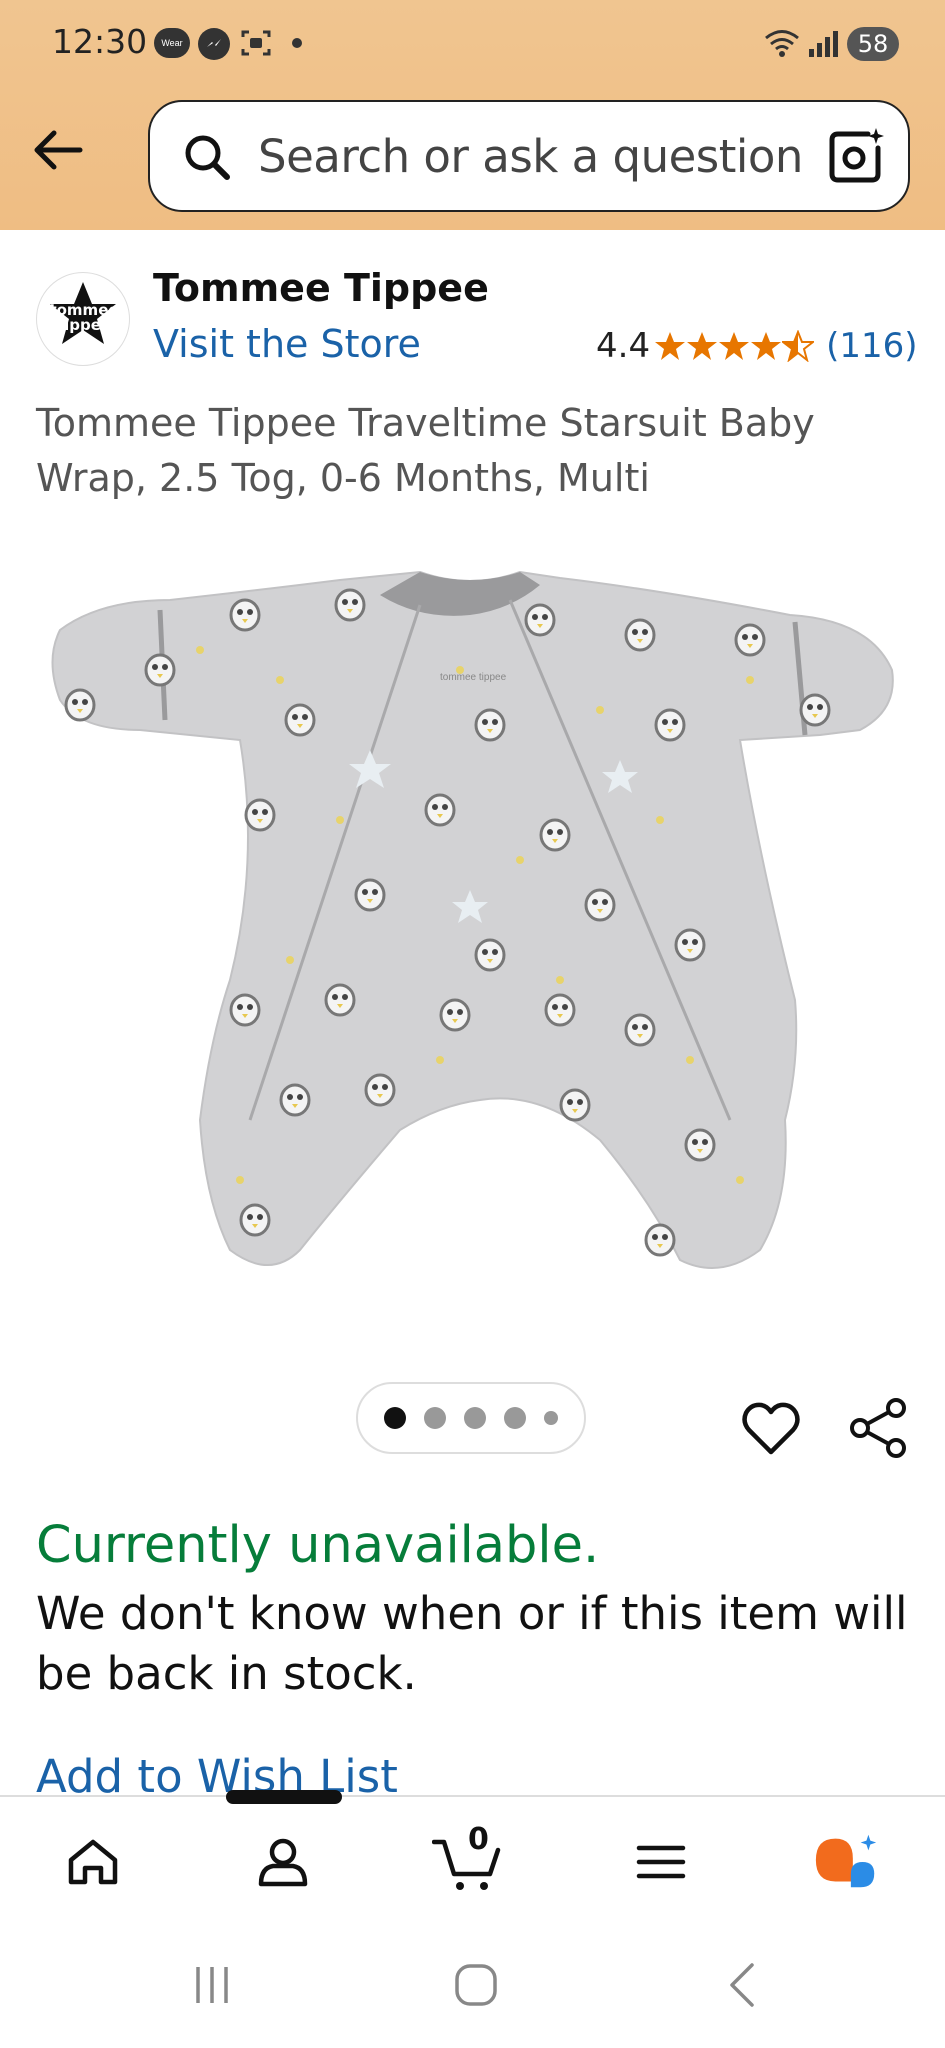 The width and height of the screenshot is (945, 2048). Describe the element at coordinates (661, 1862) in the screenshot. I see `menu-icon` at that location.